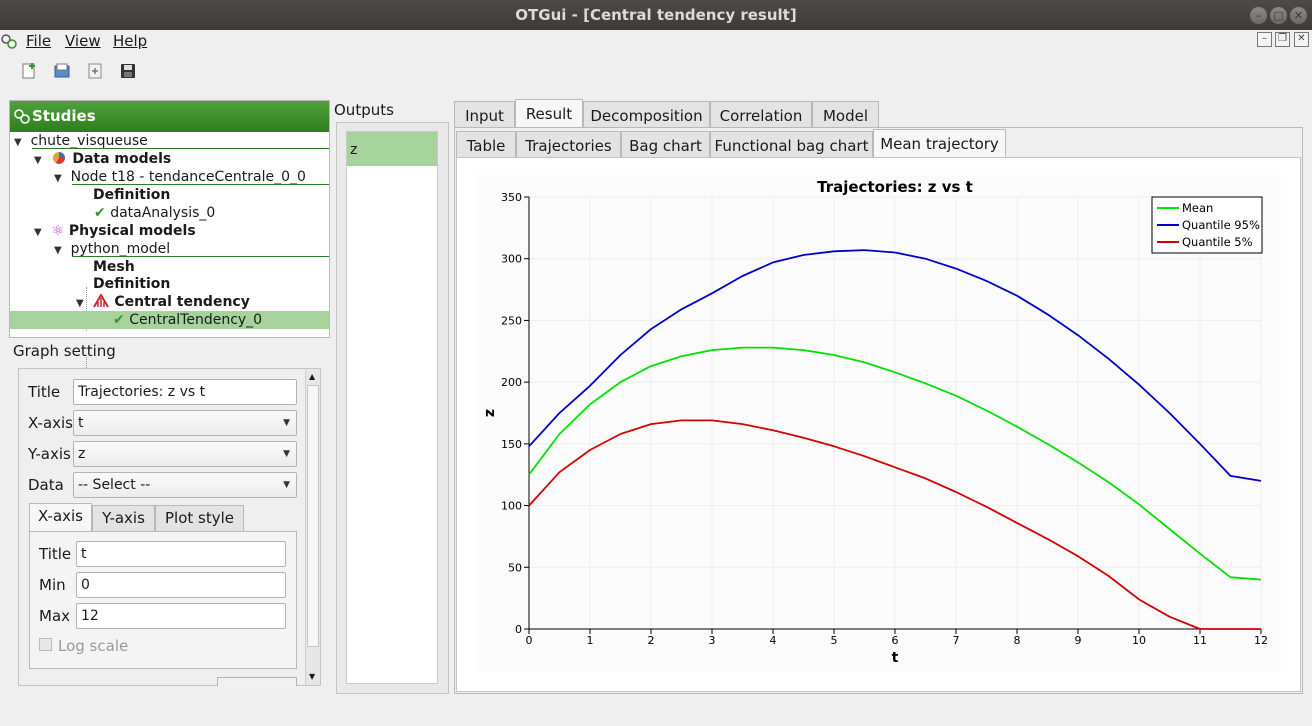  What do you see at coordinates (511, 506) in the screenshot?
I see `y-tick-label: 100` at bounding box center [511, 506].